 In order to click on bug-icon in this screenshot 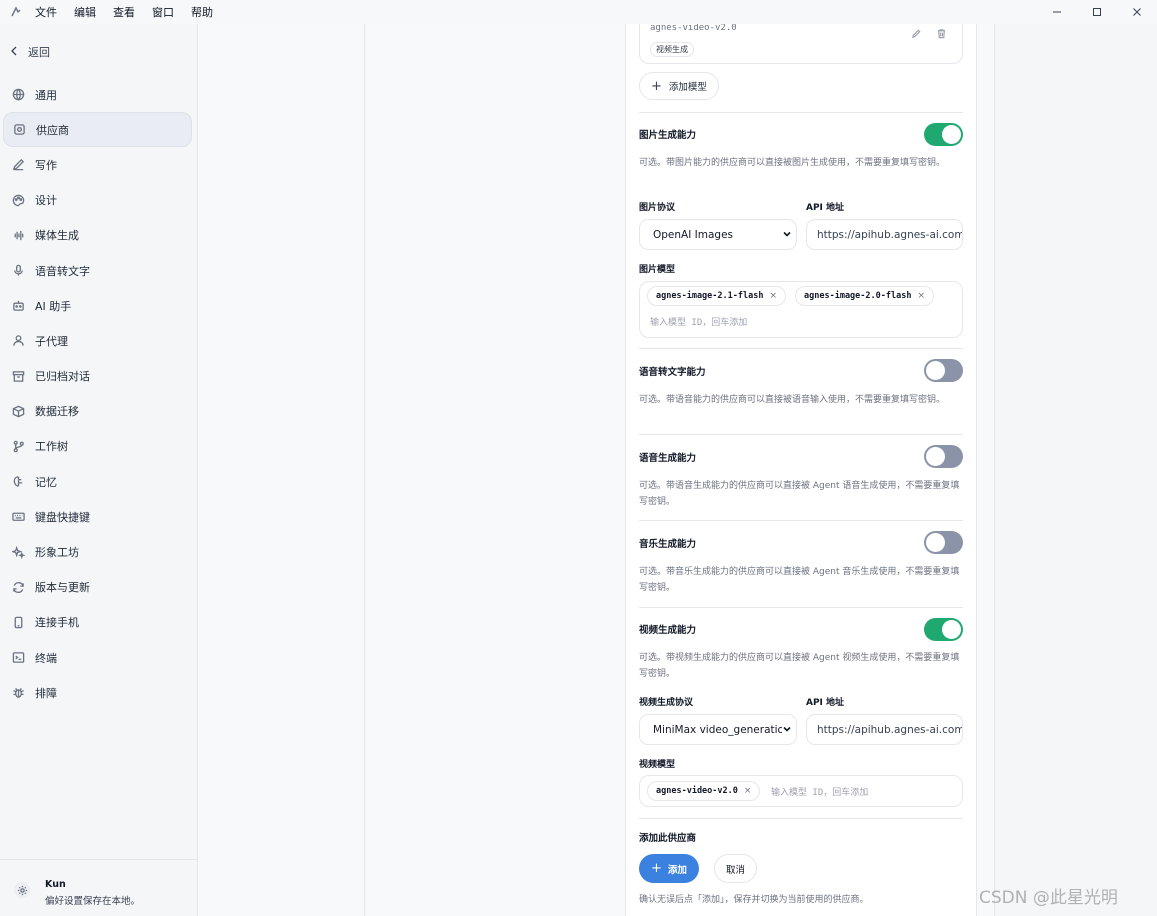, I will do `click(18, 693)`.